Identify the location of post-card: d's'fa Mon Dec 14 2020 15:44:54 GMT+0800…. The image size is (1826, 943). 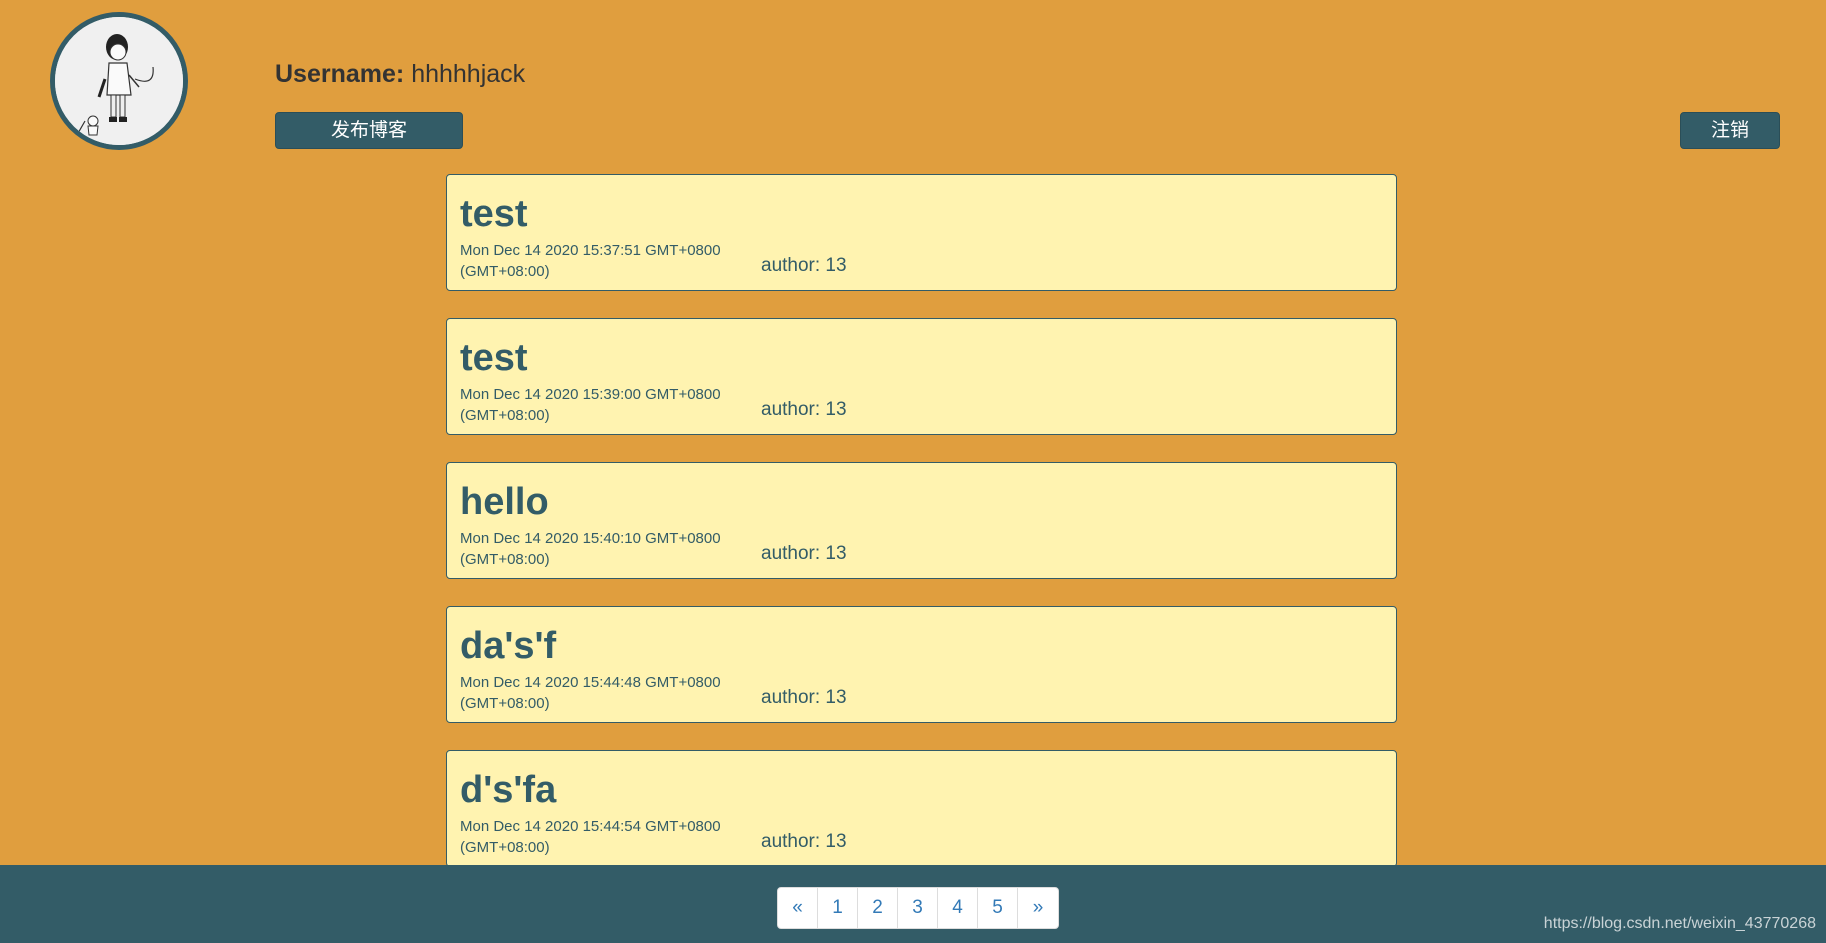
(921, 808).